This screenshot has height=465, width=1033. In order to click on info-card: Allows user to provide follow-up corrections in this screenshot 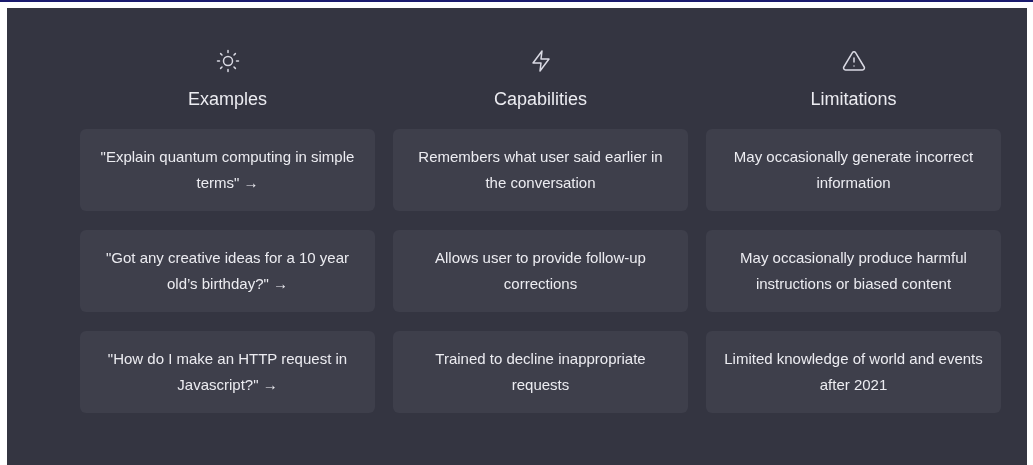, I will do `click(540, 271)`.